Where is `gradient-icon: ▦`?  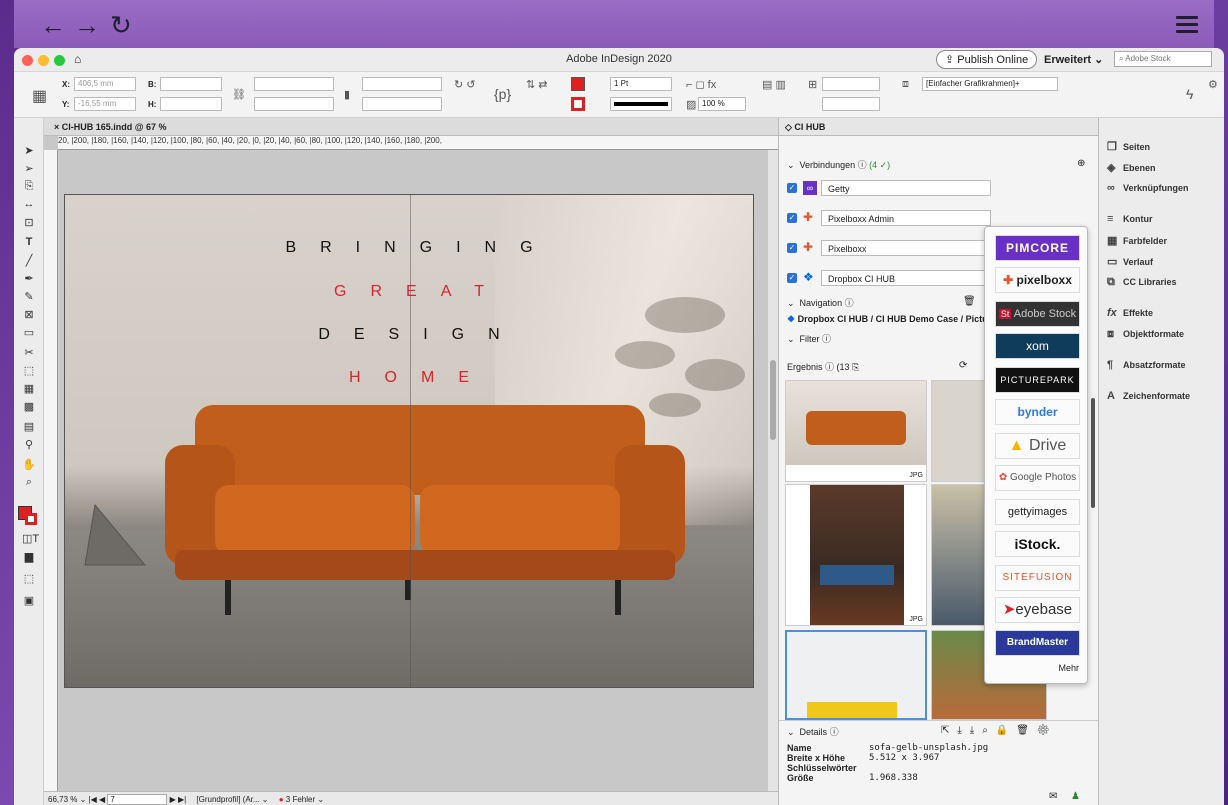
gradient-icon: ▦ is located at coordinates (29, 388).